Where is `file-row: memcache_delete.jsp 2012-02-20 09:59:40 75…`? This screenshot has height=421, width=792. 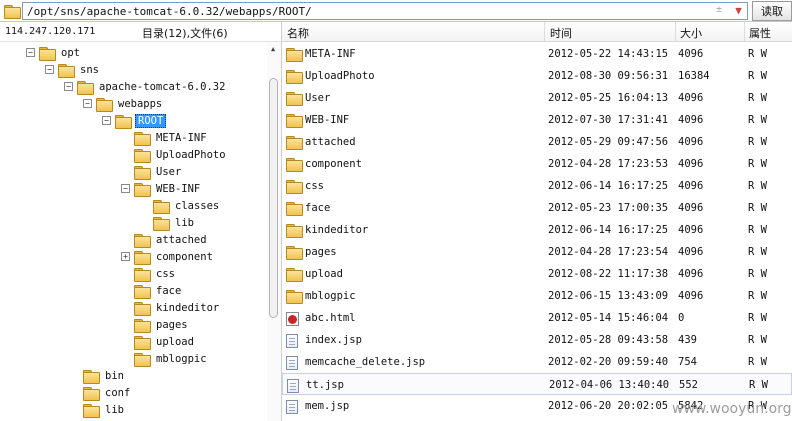 file-row: memcache_delete.jsp 2012-02-20 09:59:40 75… is located at coordinates (537, 362).